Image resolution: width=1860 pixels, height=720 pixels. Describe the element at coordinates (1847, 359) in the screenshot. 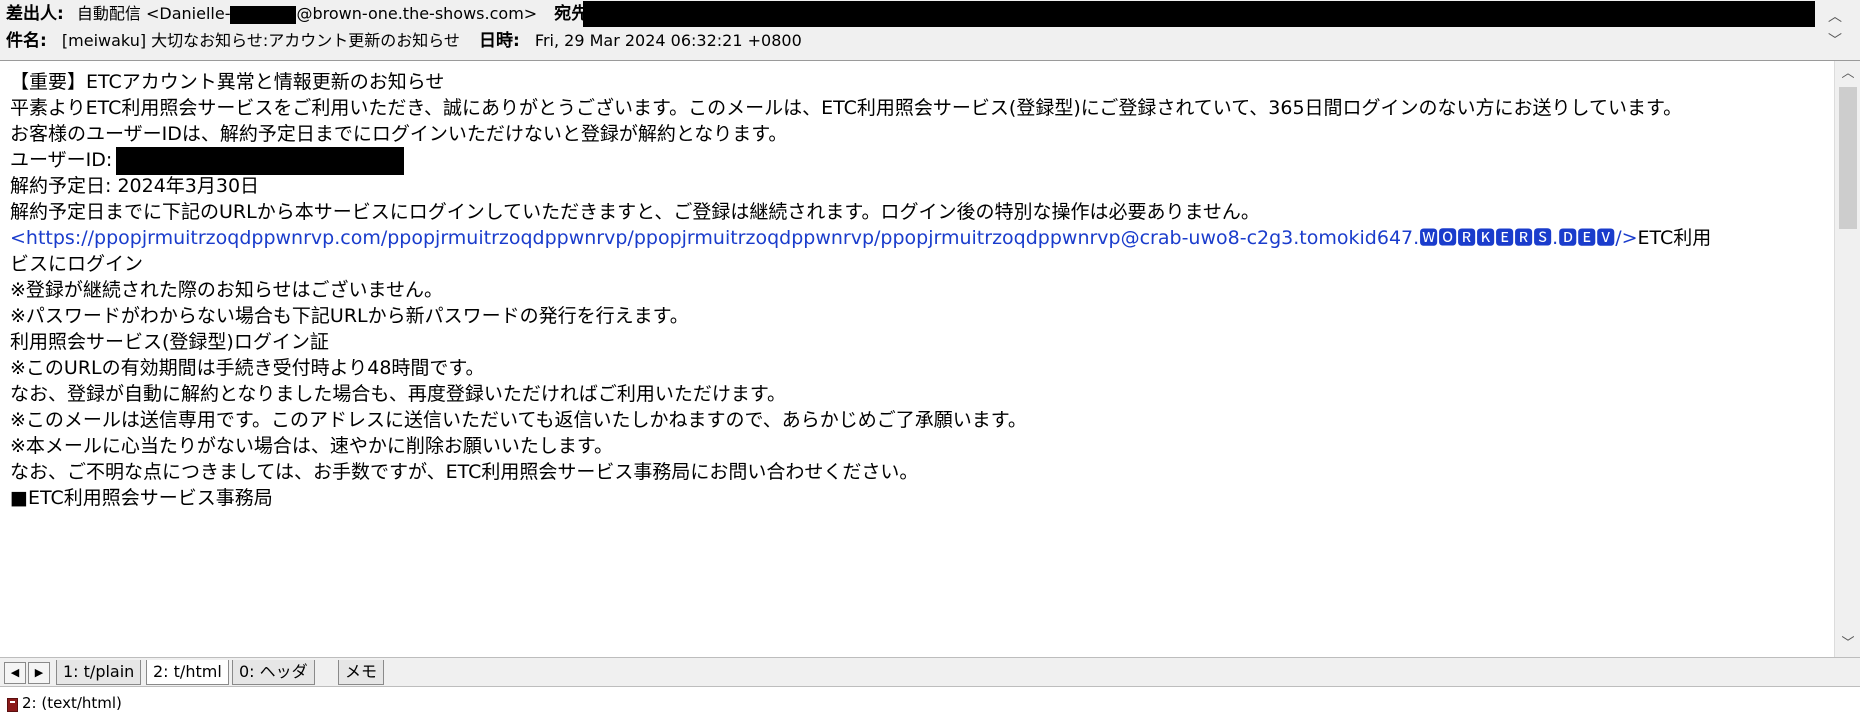

I see `body-scrollbar: ︿ ﹀` at that location.